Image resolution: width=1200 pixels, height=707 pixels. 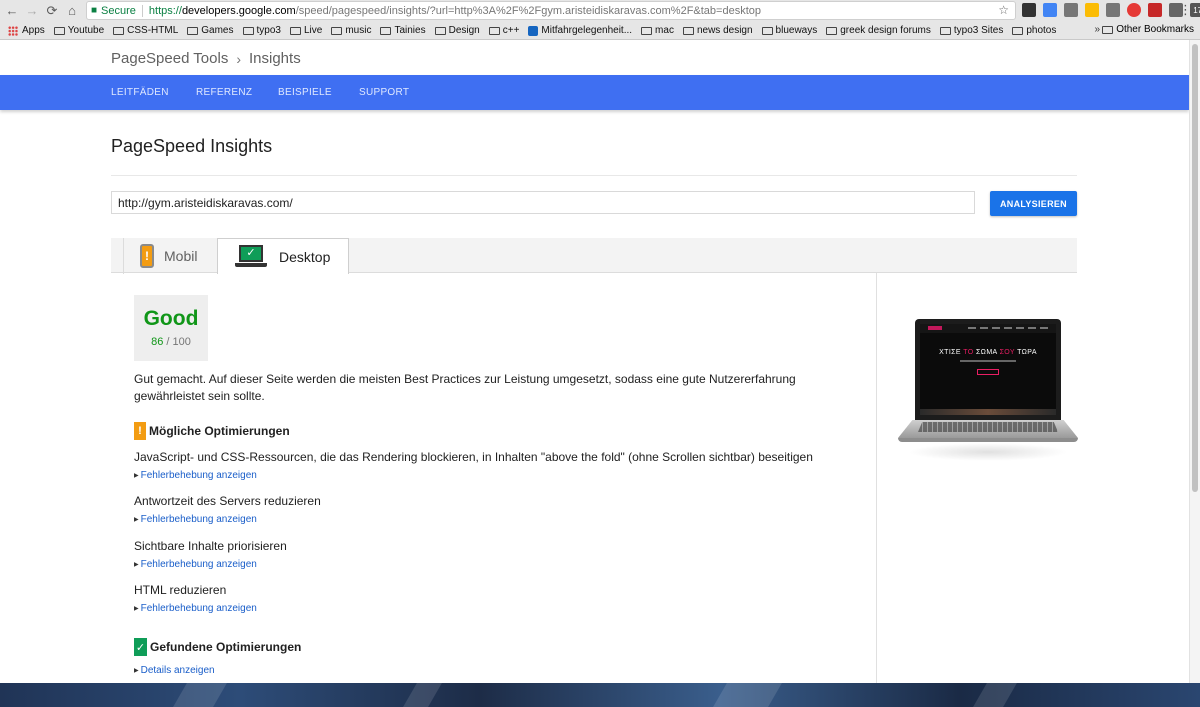 I want to click on desktop-preview-screenshot: ΧΤΙΣΕ ΤΟ ΣΩΜΑ ΣΟΥ ΤΩΡΑ, so click(x=988, y=391).